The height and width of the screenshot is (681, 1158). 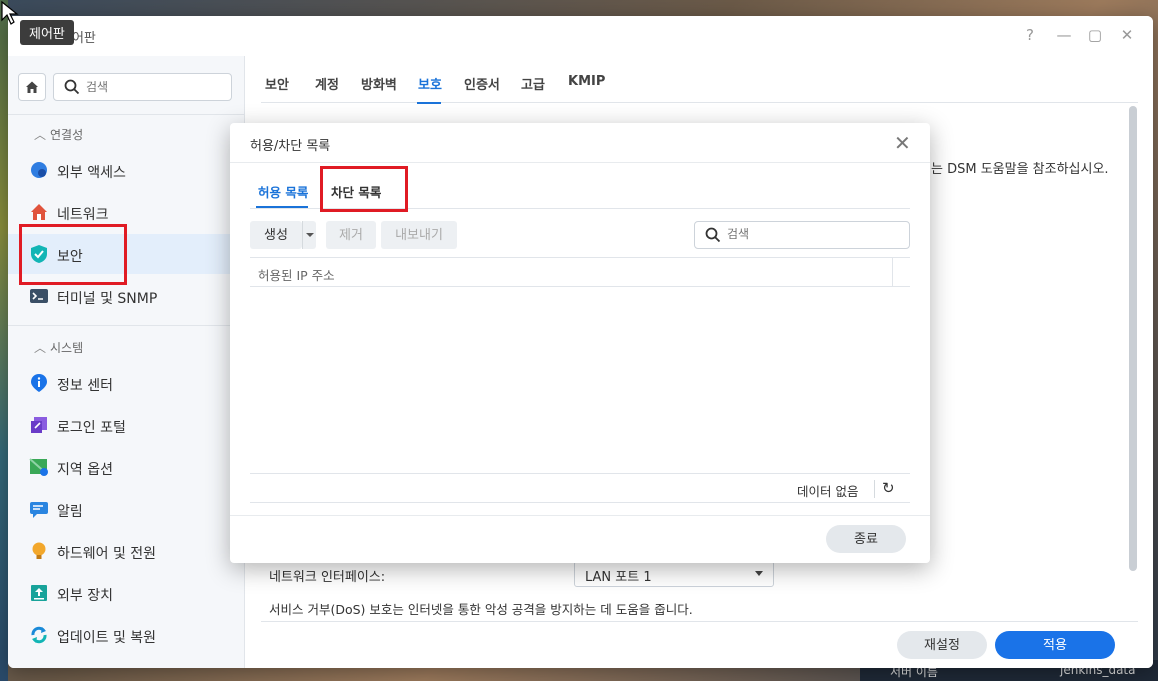 I want to click on titlebar: 제어판 ? — ▢ ✕, so click(x=580, y=36).